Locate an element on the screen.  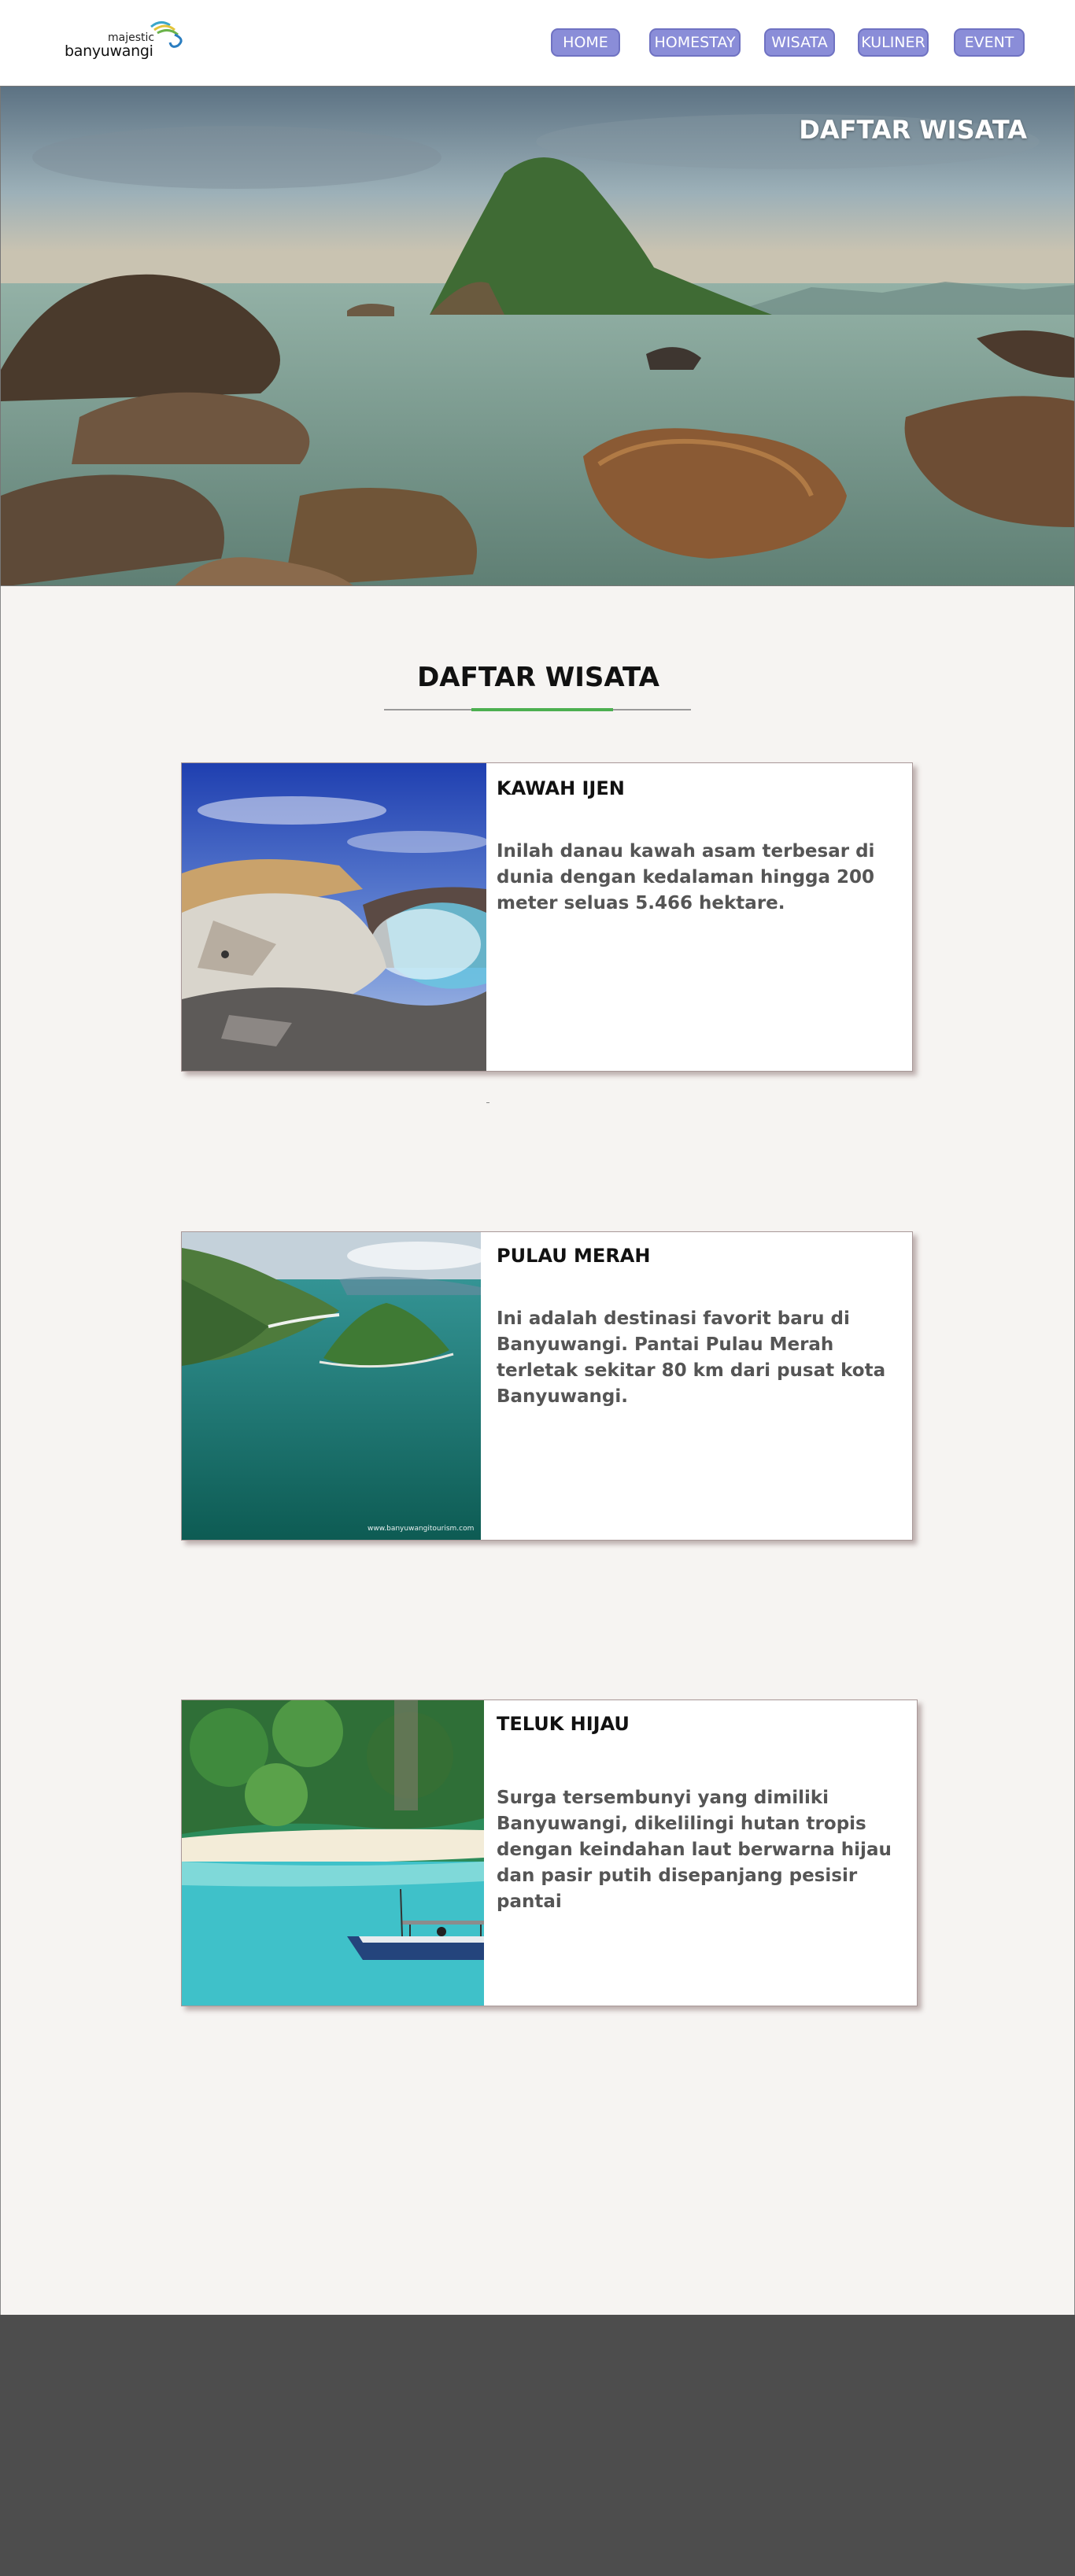
kawah-ijen-image is located at coordinates (334, 917).